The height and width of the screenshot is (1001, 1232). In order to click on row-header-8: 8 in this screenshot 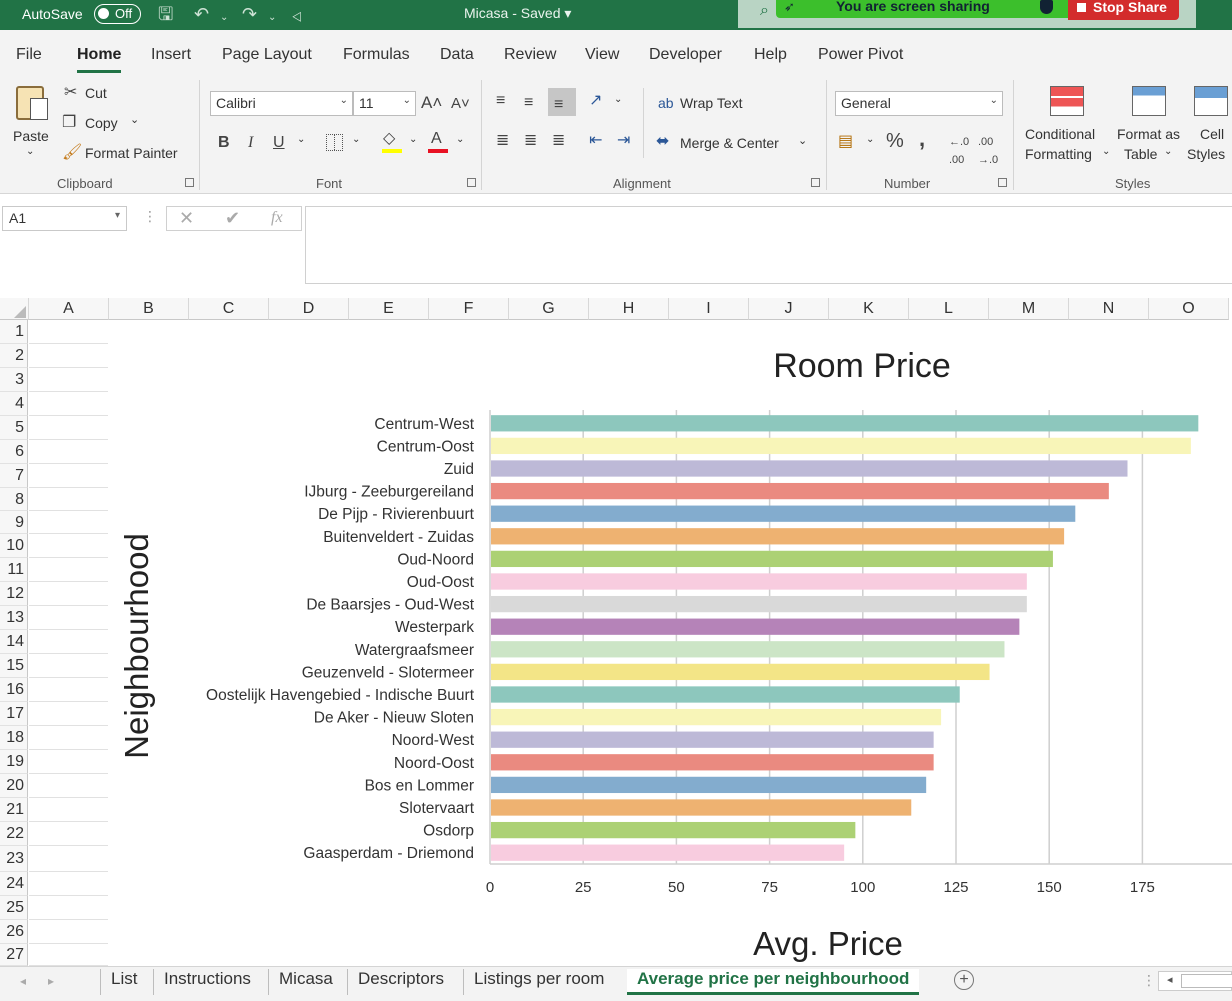, I will do `click(14, 499)`.